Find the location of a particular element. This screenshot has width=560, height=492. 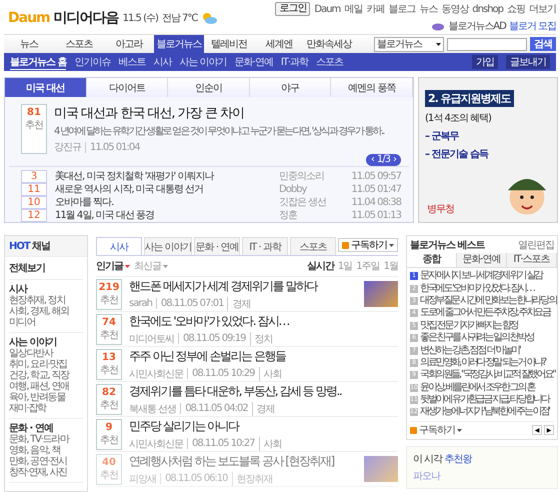

previous-button: ‹ is located at coordinates (372, 160).